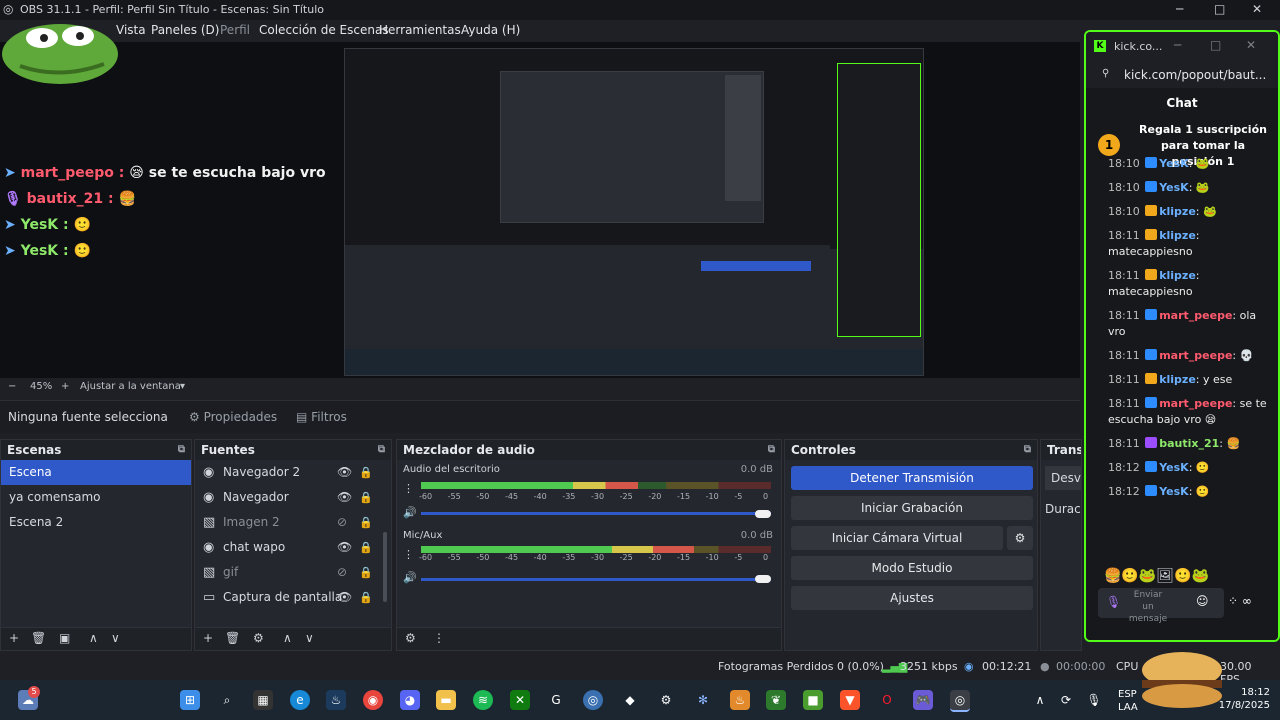 This screenshot has width=1280, height=720. What do you see at coordinates (1040, 700) in the screenshot?
I see `tray-chevron-icon: ∧` at bounding box center [1040, 700].